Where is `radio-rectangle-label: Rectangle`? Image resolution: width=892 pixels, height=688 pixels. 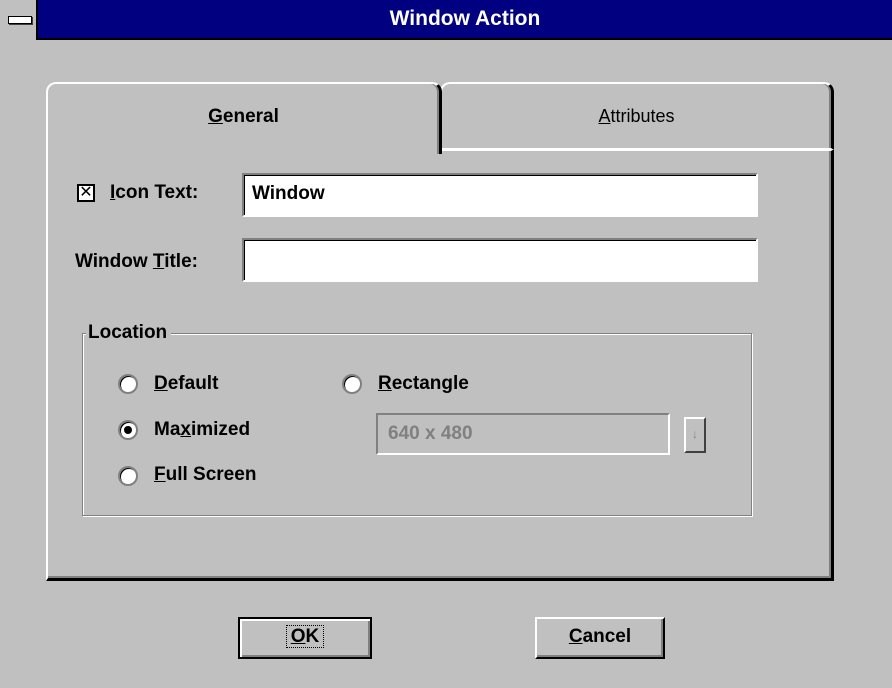 radio-rectangle-label: Rectangle is located at coordinates (423, 384).